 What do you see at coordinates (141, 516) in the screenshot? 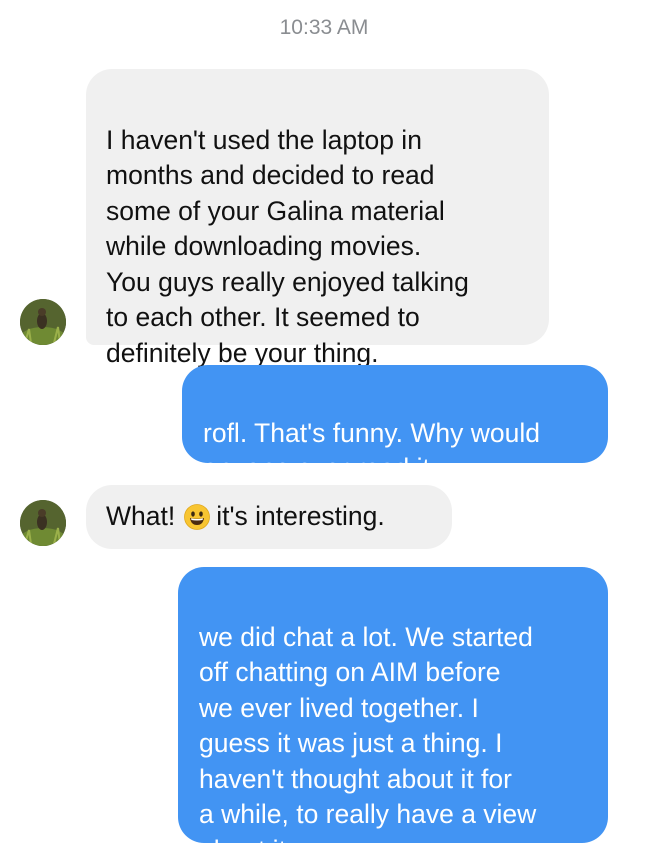
I see `message-text: What!` at bounding box center [141, 516].